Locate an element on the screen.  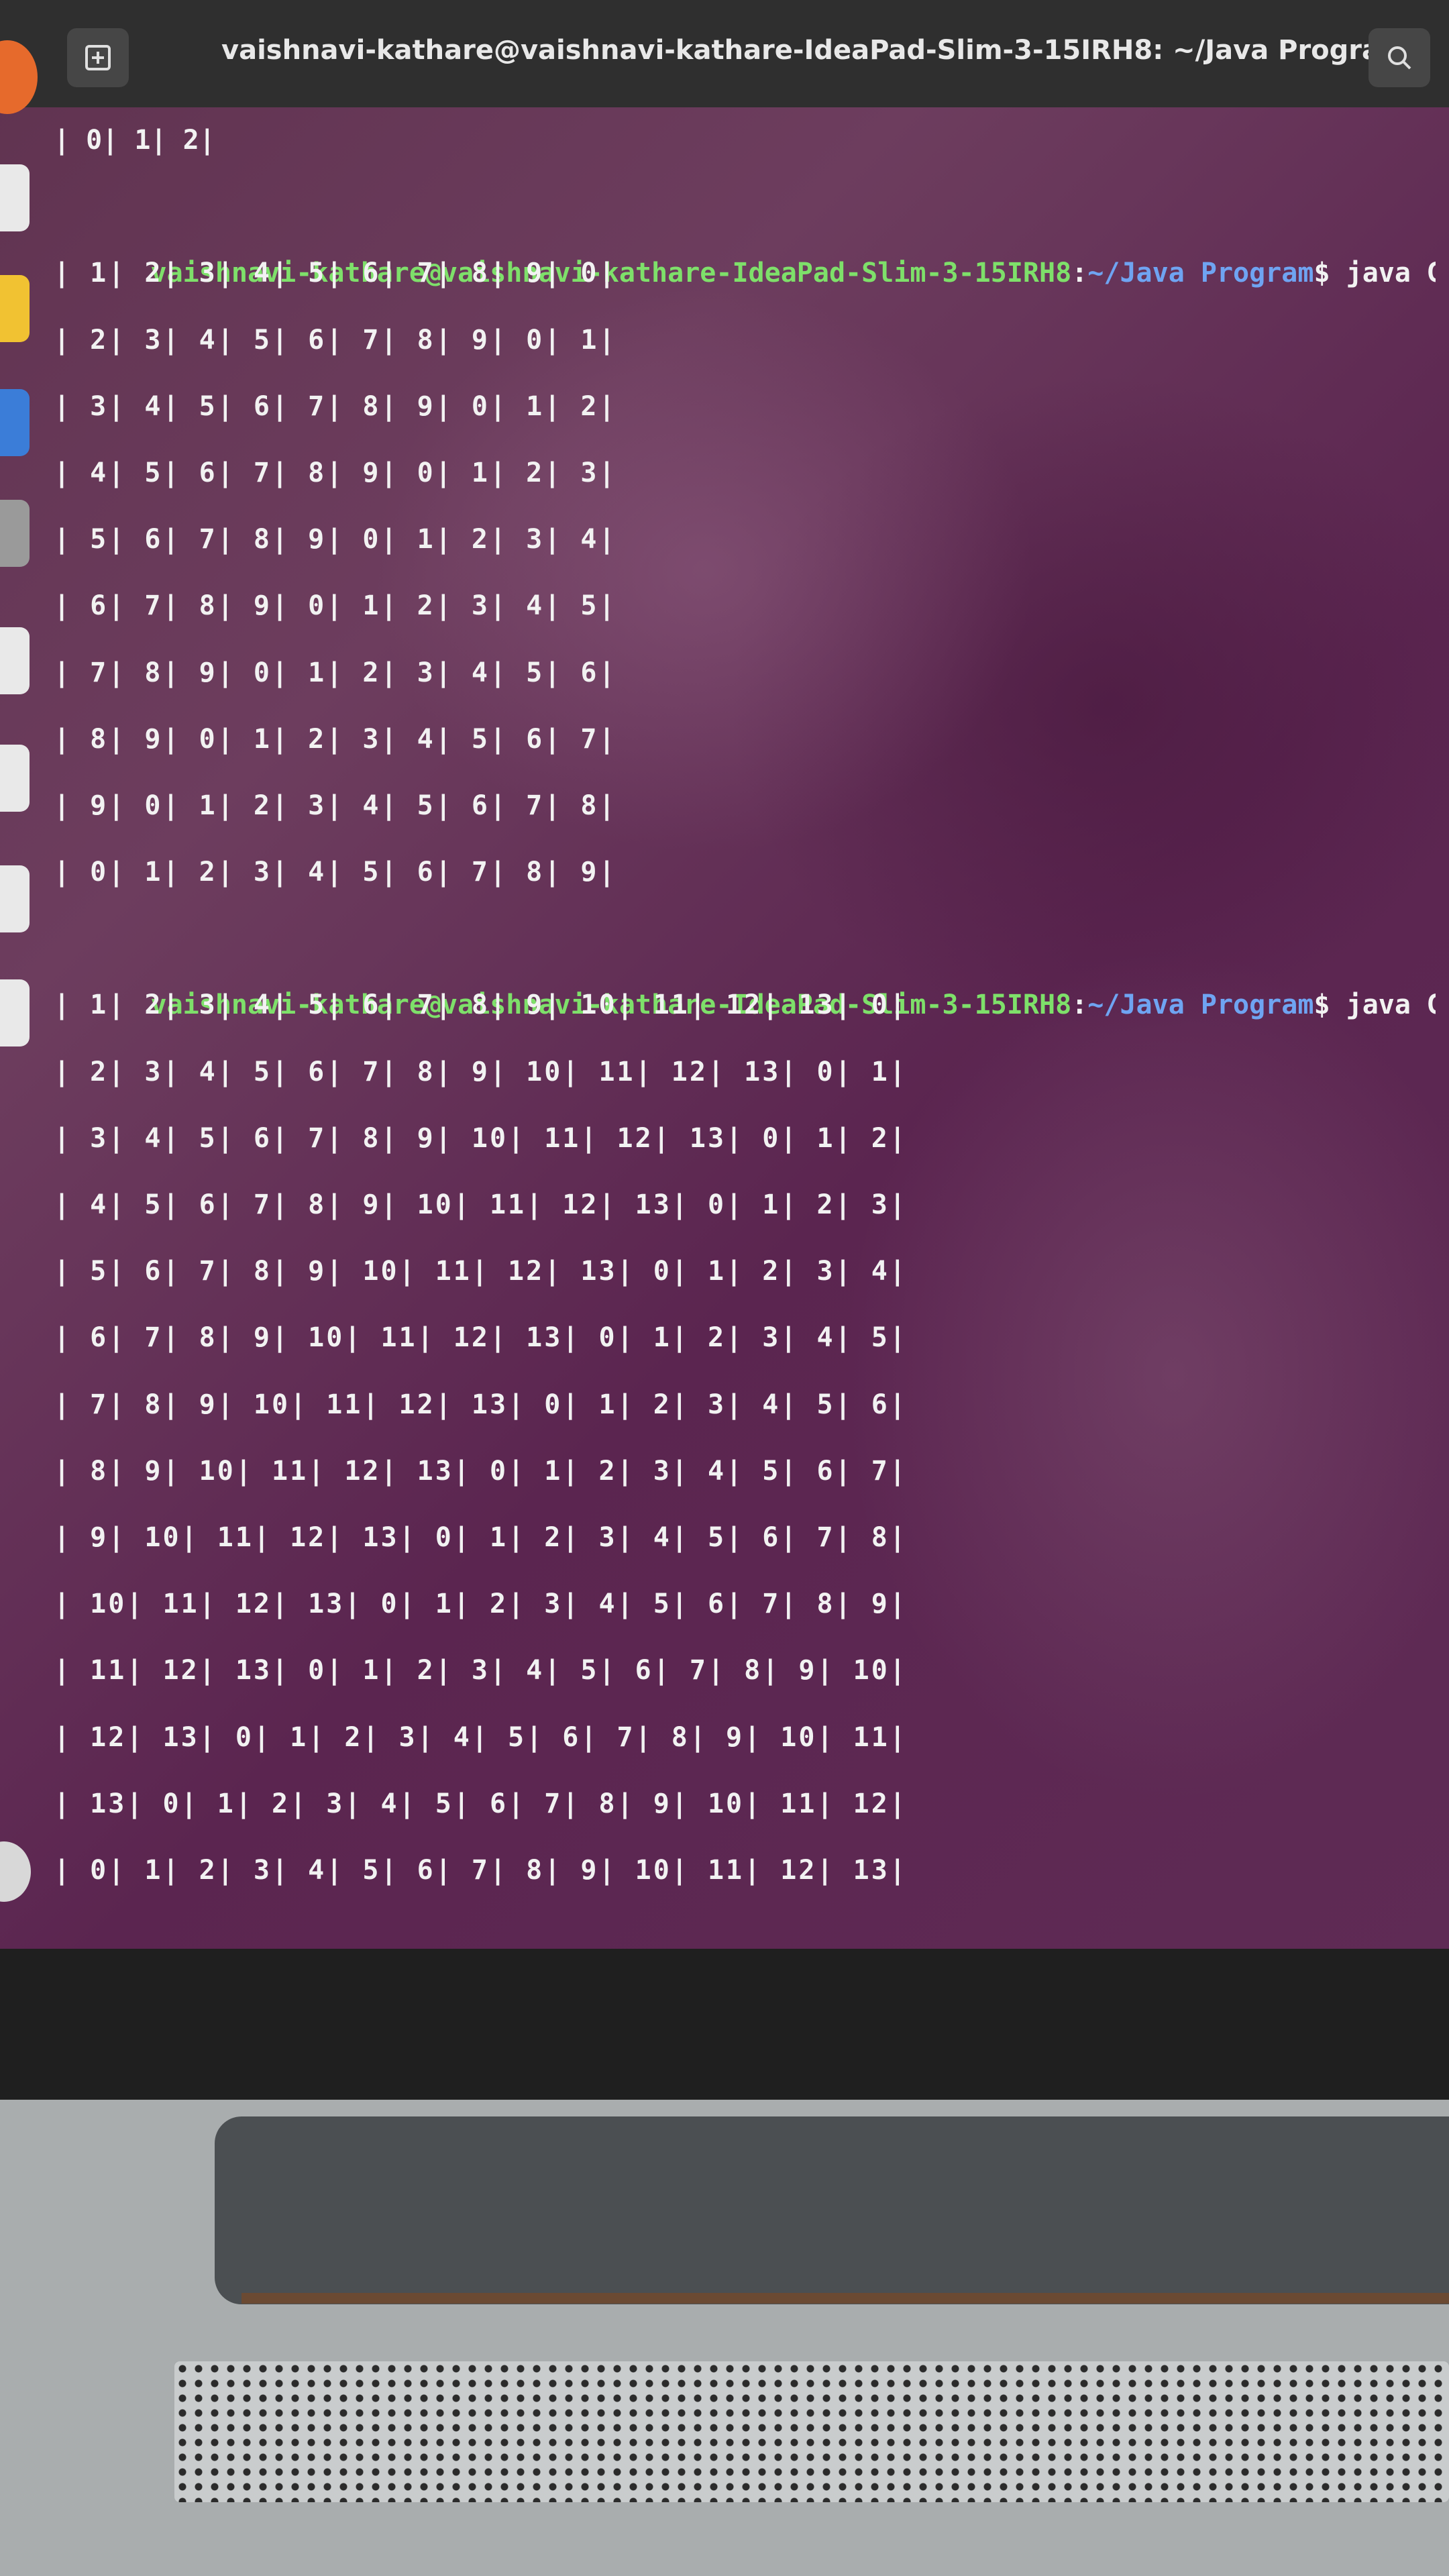
command-text: java Game 14 is located at coordinates (1391, 1005).